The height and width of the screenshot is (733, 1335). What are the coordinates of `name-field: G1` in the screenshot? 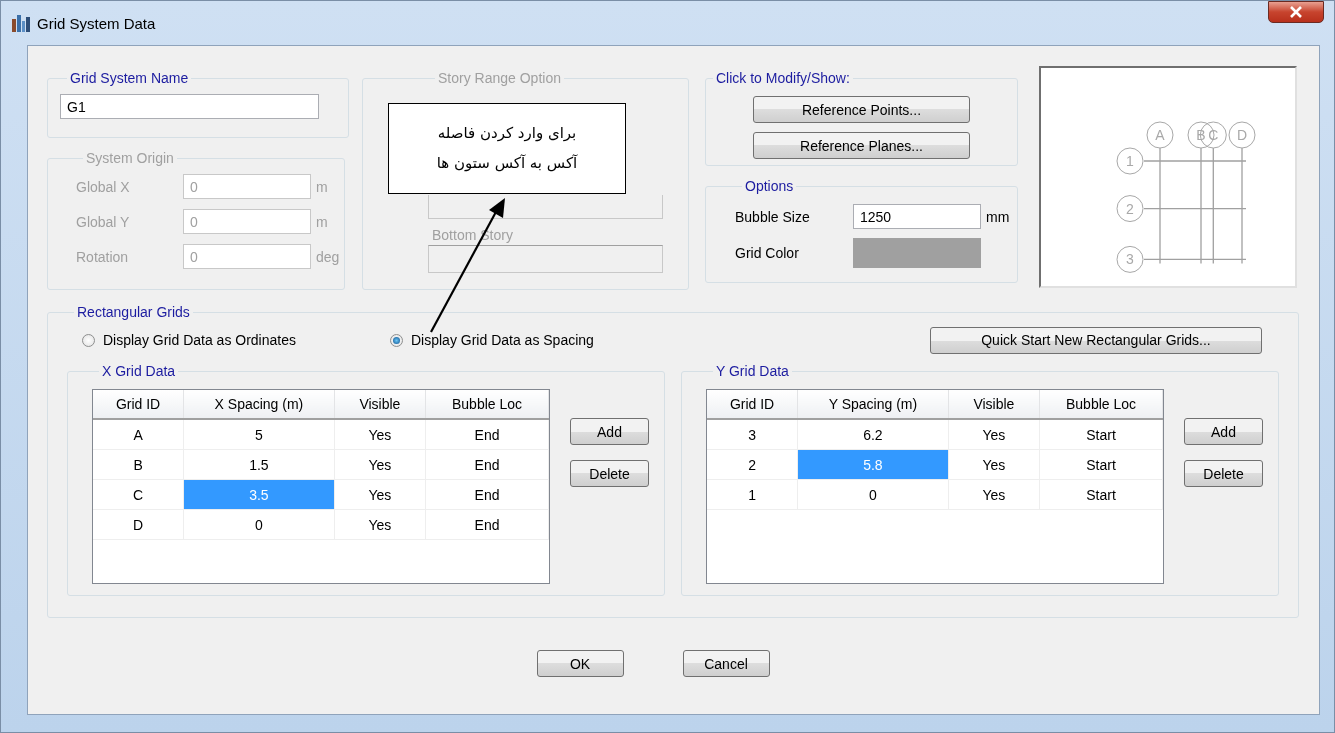 It's located at (189, 106).